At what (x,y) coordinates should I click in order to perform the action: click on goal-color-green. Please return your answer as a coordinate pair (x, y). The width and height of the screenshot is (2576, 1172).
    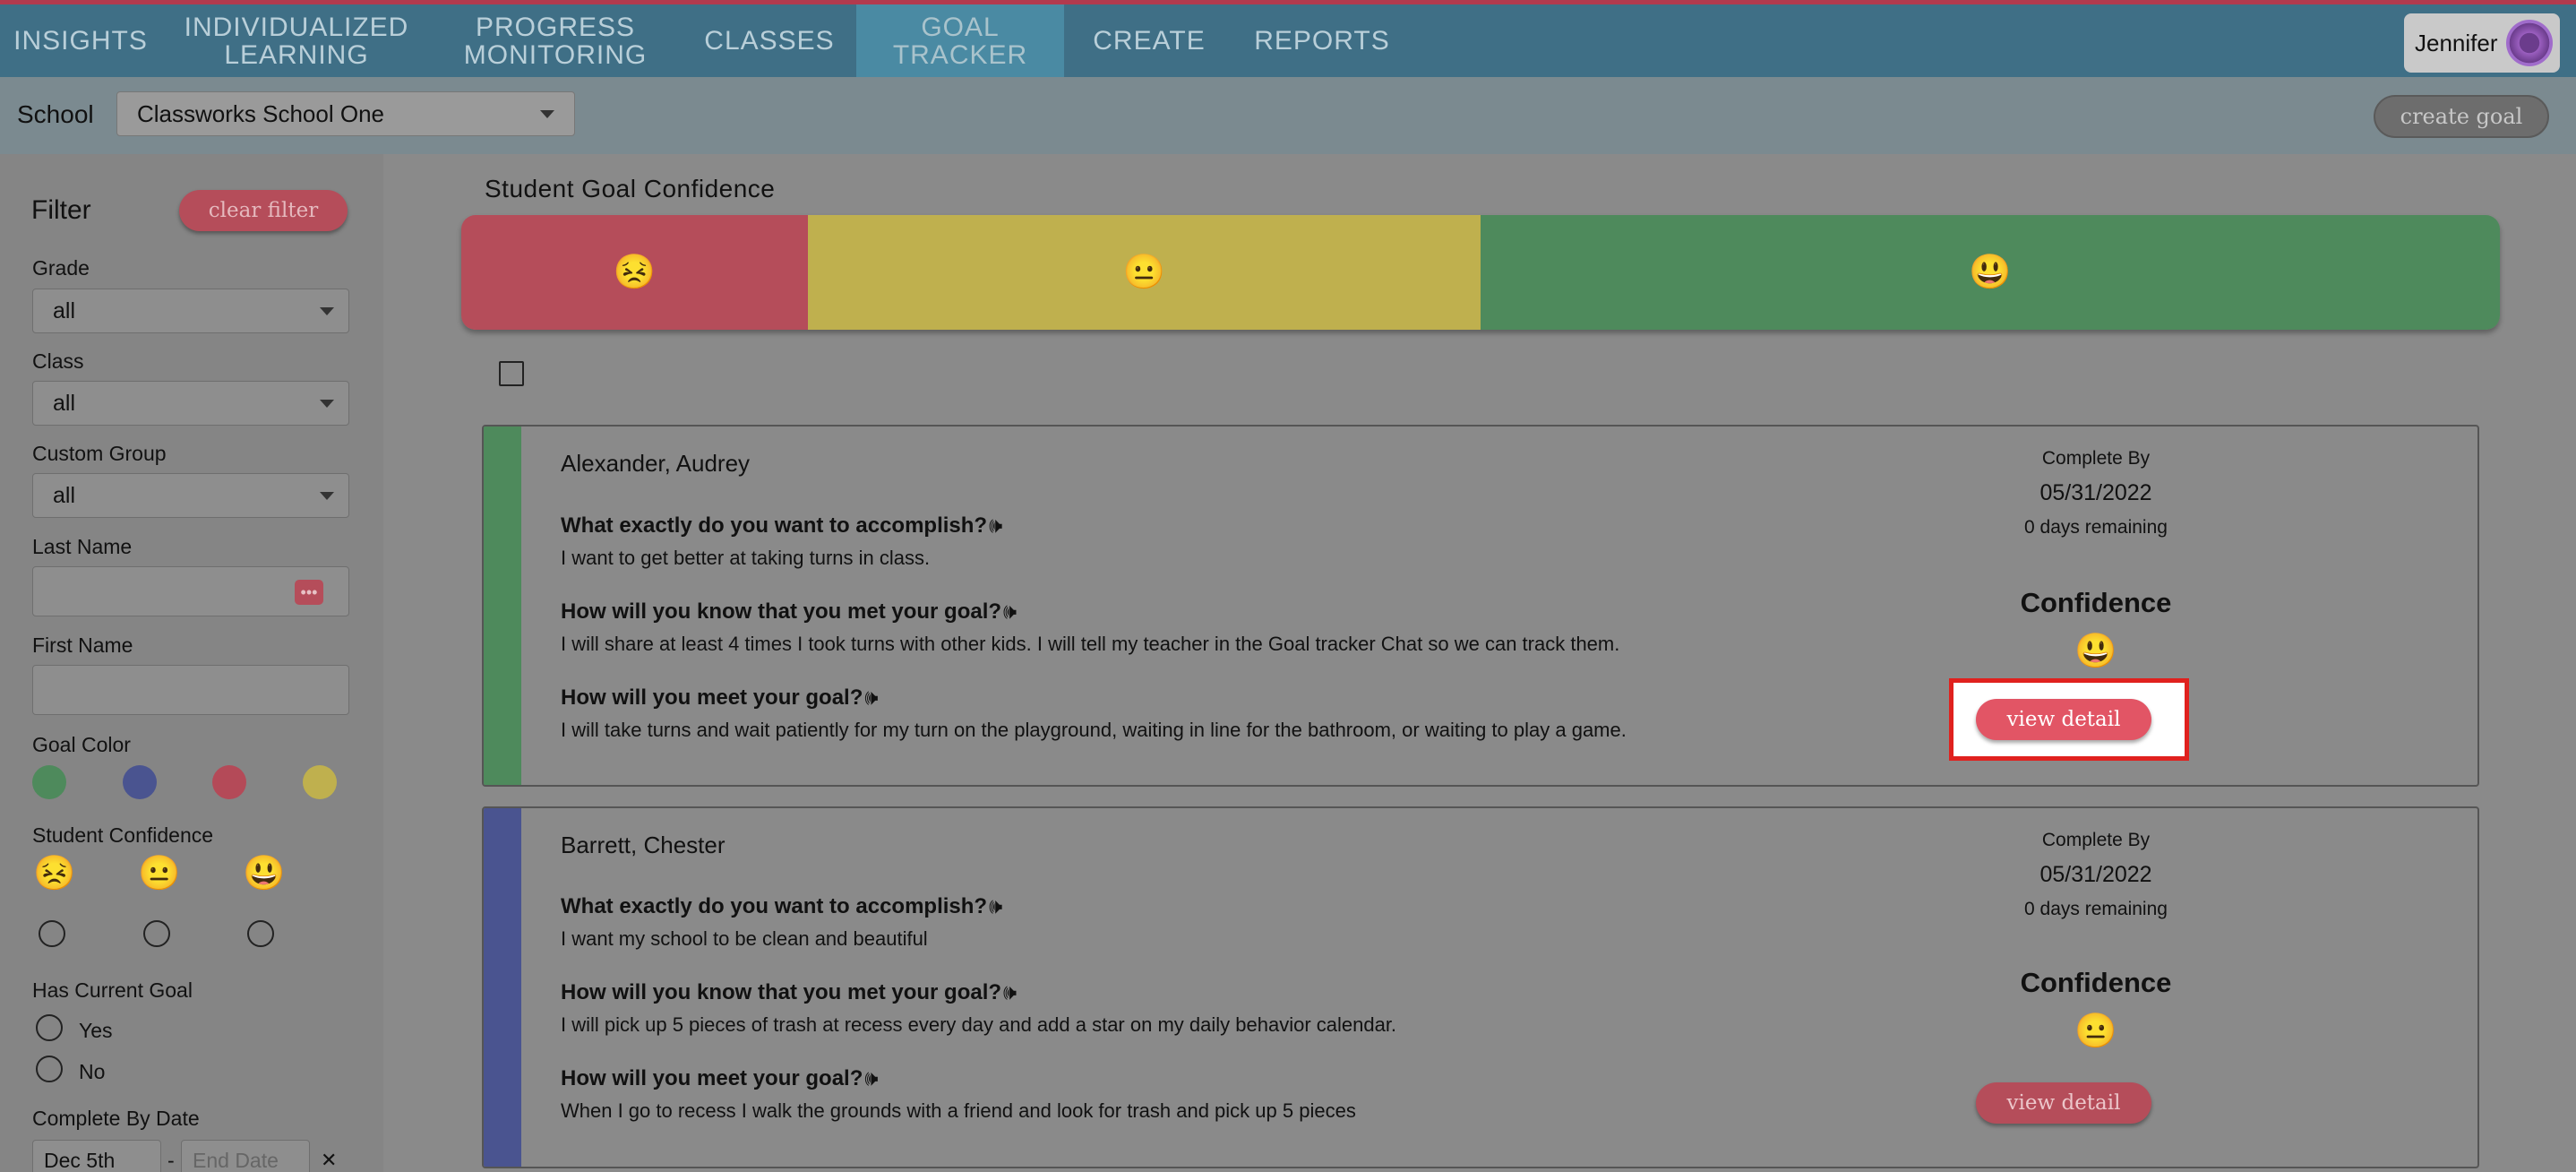
    Looking at the image, I should click on (49, 782).